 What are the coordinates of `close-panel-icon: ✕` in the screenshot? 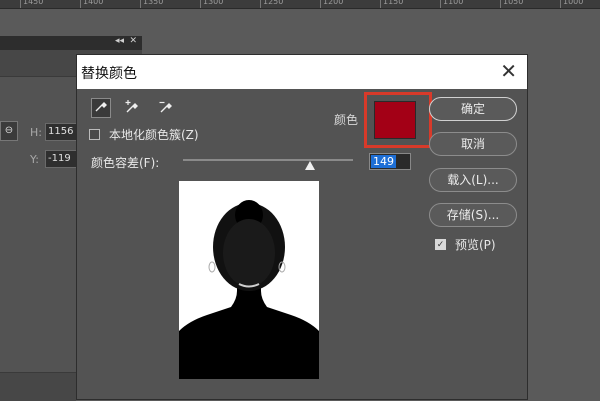 It's located at (133, 41).